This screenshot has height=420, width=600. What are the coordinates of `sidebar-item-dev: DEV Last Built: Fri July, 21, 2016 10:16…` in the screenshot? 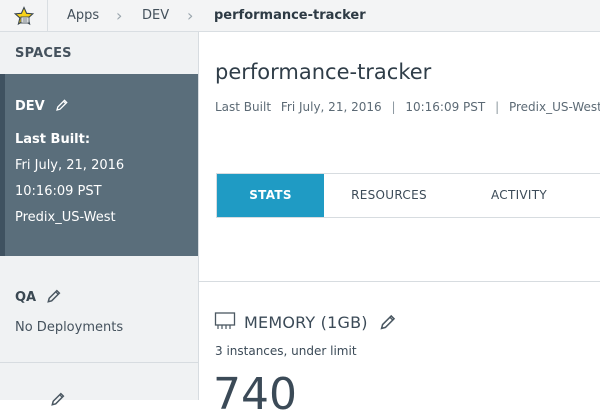 It's located at (99, 165).